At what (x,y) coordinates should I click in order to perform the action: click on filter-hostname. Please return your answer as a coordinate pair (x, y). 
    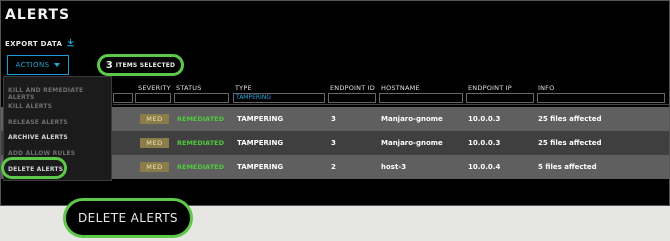
    Looking at the image, I should click on (421, 98).